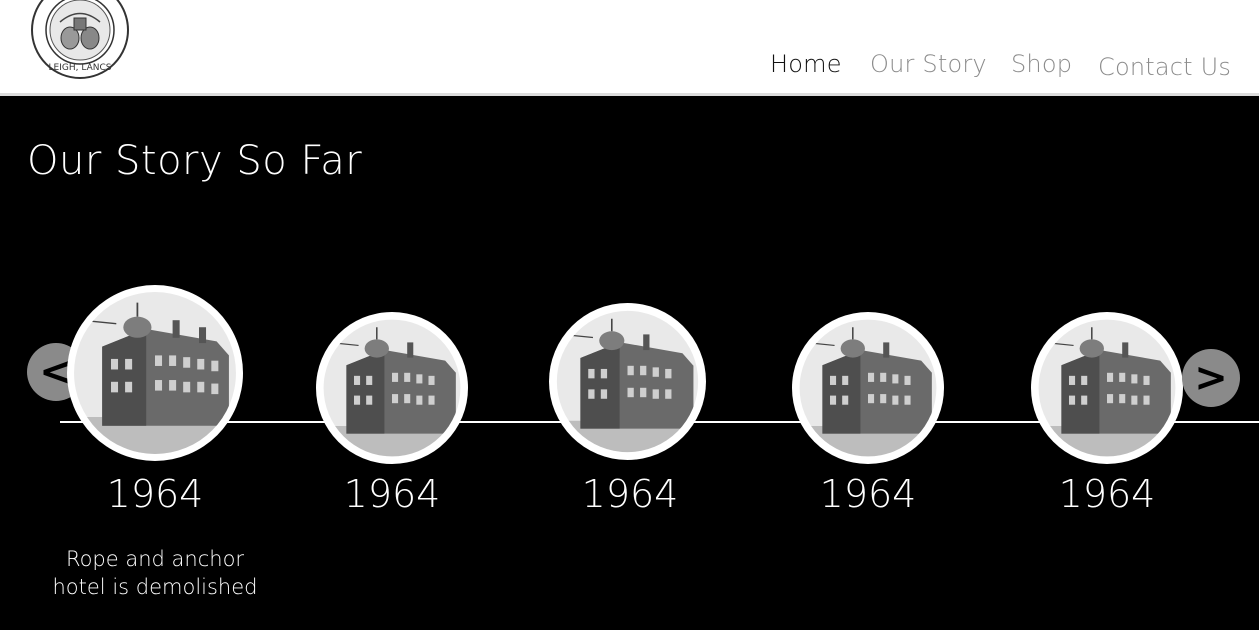 This screenshot has height=630, width=1259. I want to click on page-title: Our Story So Far, so click(195, 161).